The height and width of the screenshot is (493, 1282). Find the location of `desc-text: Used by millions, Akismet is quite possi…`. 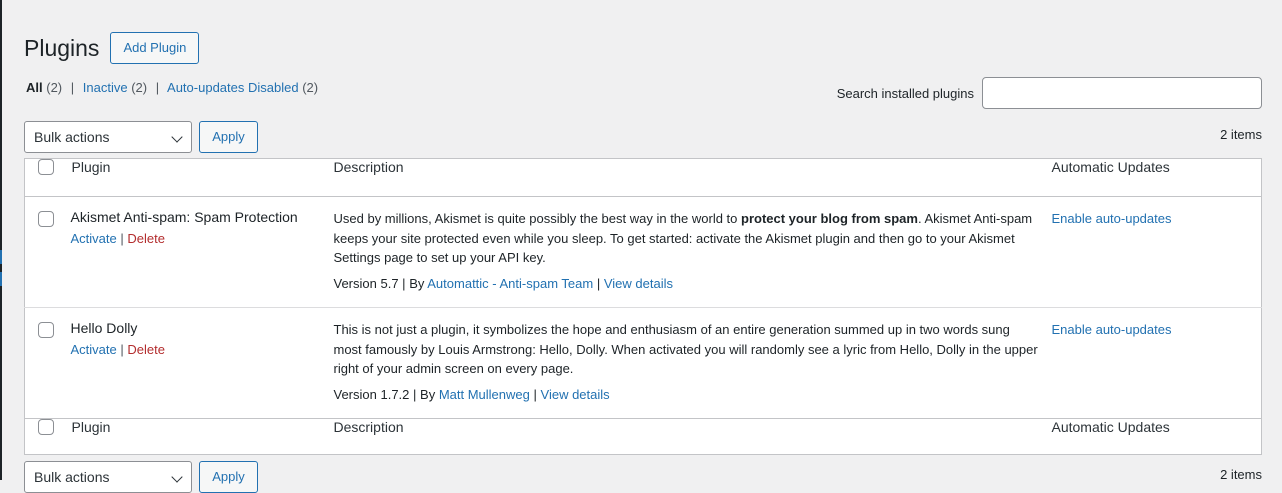

desc-text: Used by millions, Akismet is quite possi… is located at coordinates (537, 218).